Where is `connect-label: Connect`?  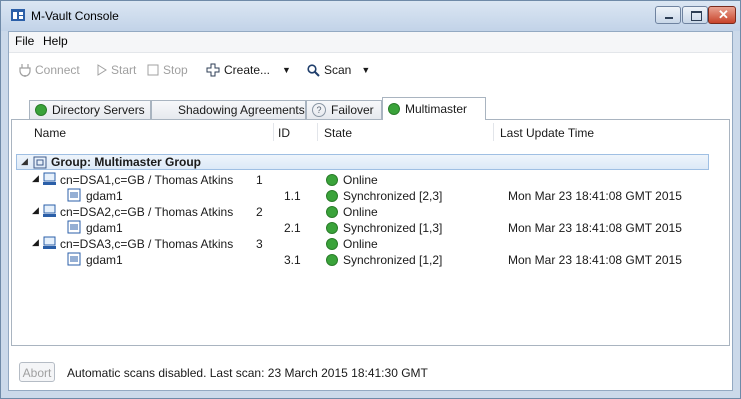 connect-label: Connect is located at coordinates (57, 70).